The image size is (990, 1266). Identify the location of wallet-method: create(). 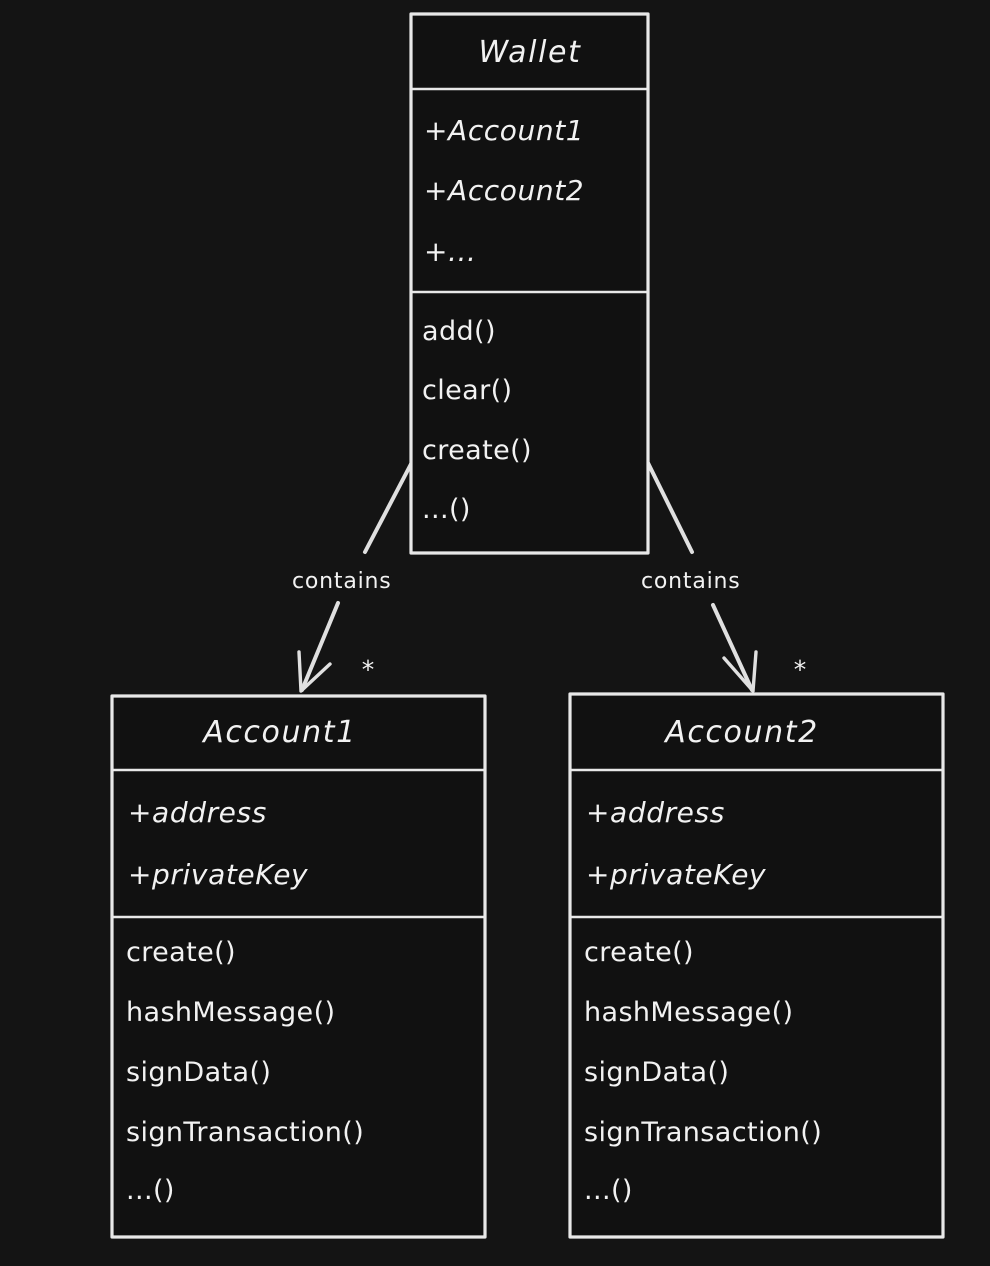
(477, 450).